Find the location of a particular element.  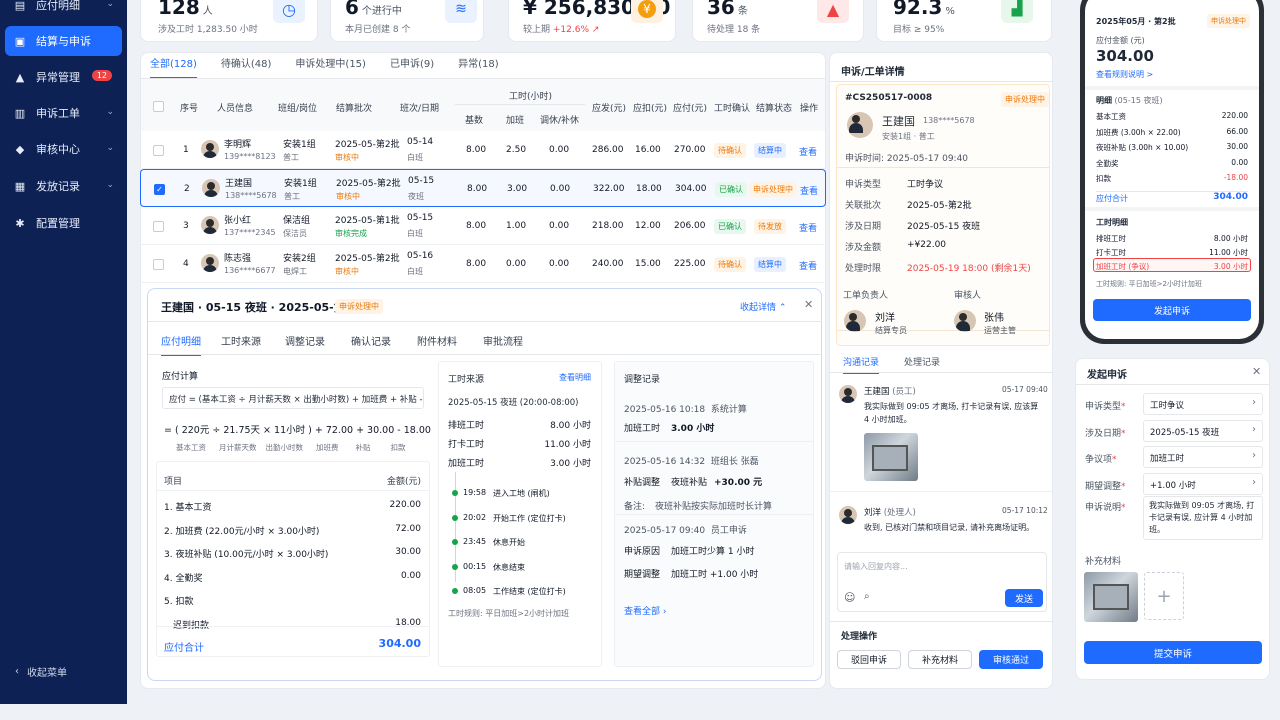

timeline-time: 23:45 is located at coordinates (475, 541).